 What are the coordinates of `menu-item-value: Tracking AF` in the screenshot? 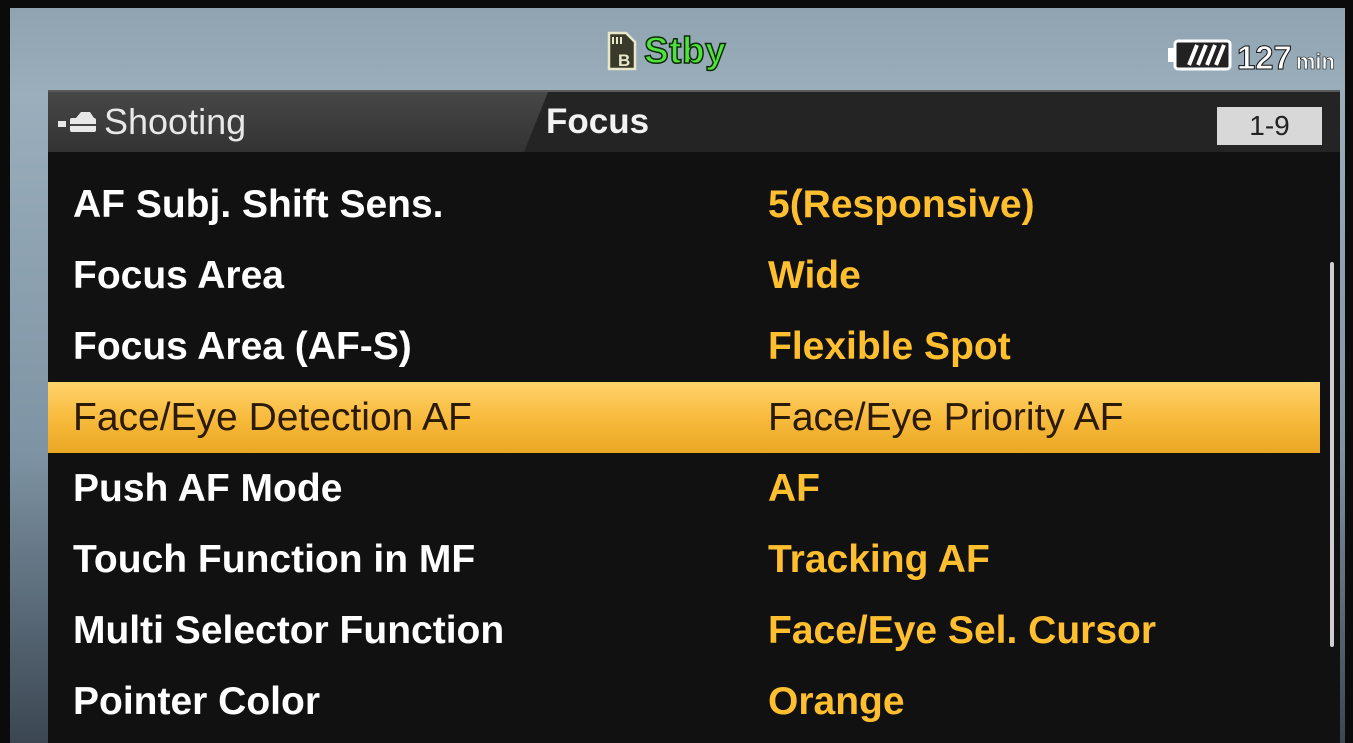 It's located at (879, 559).